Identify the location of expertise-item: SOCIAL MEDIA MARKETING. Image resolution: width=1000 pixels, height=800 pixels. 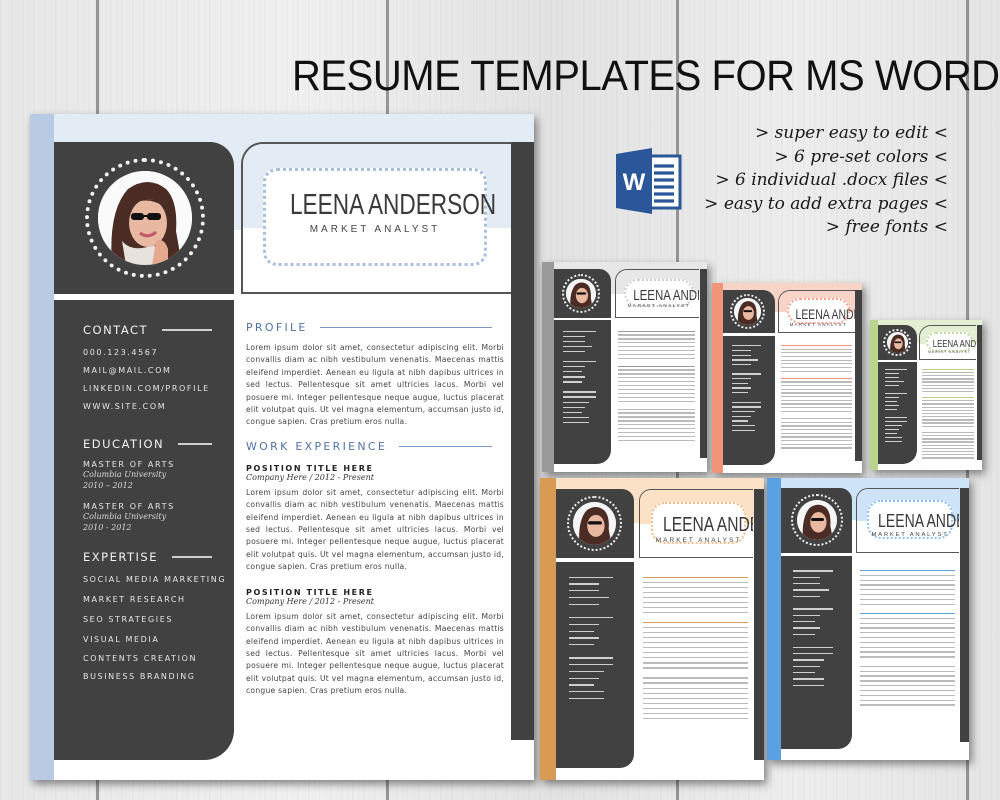
(155, 579).